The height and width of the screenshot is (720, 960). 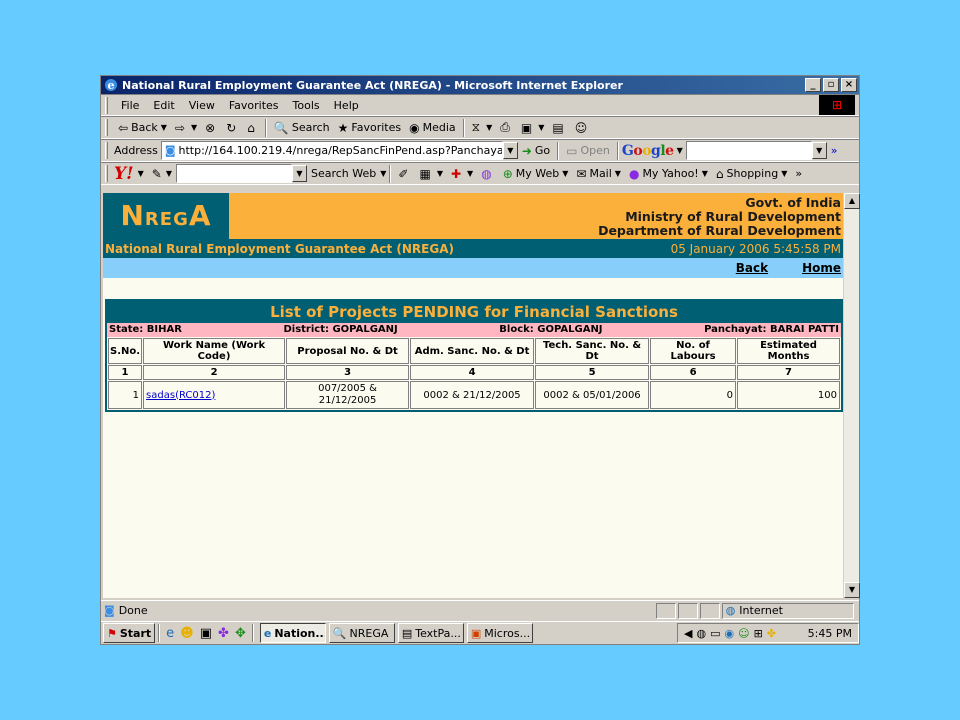 I want to click on stop-button: ⊗, so click(x=211, y=128).